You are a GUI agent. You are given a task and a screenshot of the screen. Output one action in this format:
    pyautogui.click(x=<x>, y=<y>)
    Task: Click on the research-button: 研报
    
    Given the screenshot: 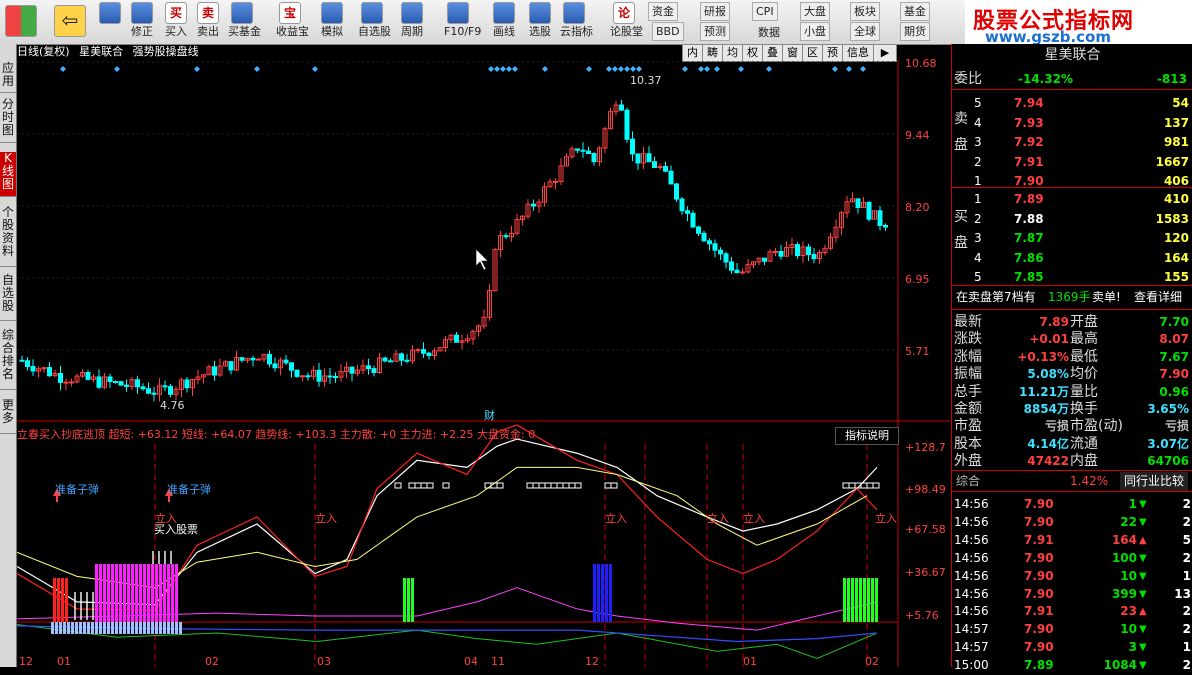 What is the action you would take?
    pyautogui.click(x=715, y=11)
    